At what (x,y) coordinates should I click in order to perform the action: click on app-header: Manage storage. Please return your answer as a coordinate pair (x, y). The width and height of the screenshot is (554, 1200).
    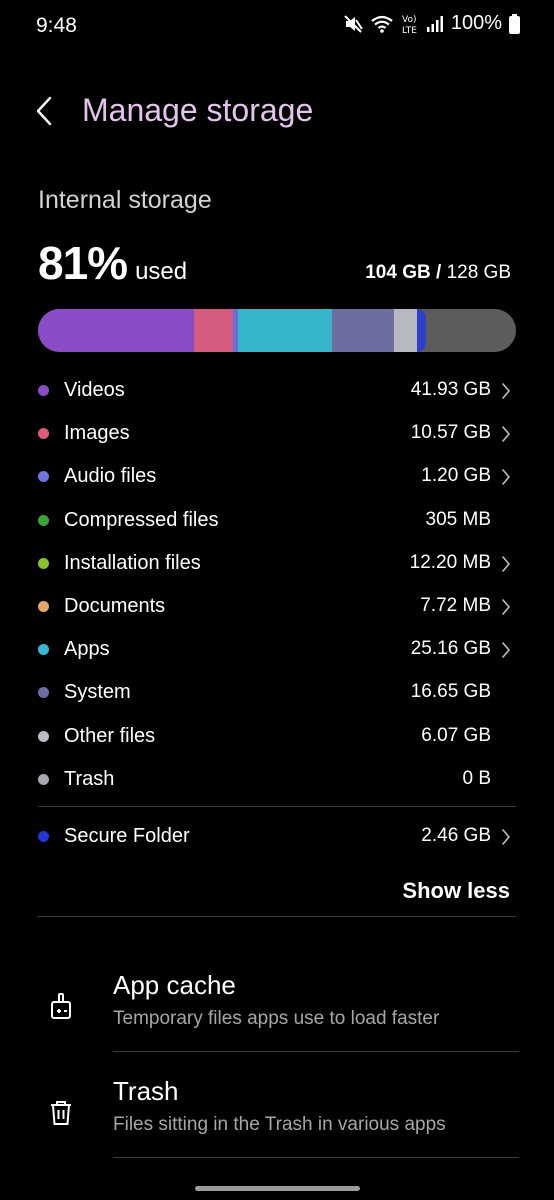
    Looking at the image, I should click on (277, 112).